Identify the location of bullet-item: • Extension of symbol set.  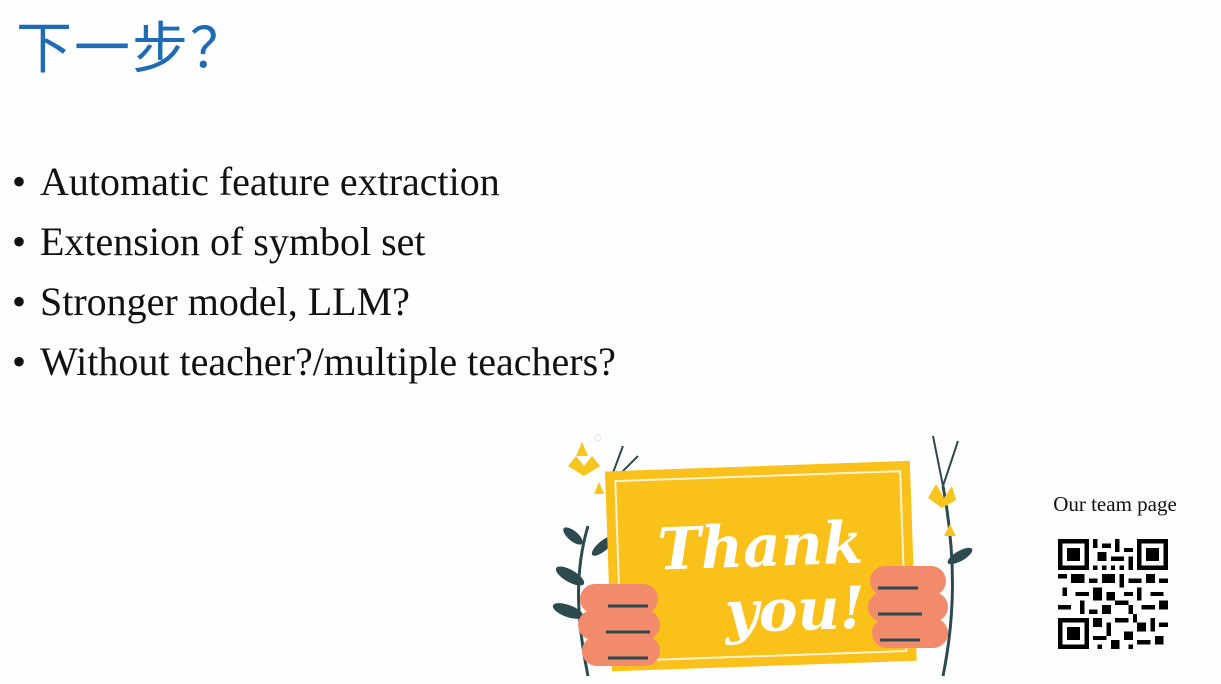
(314, 242).